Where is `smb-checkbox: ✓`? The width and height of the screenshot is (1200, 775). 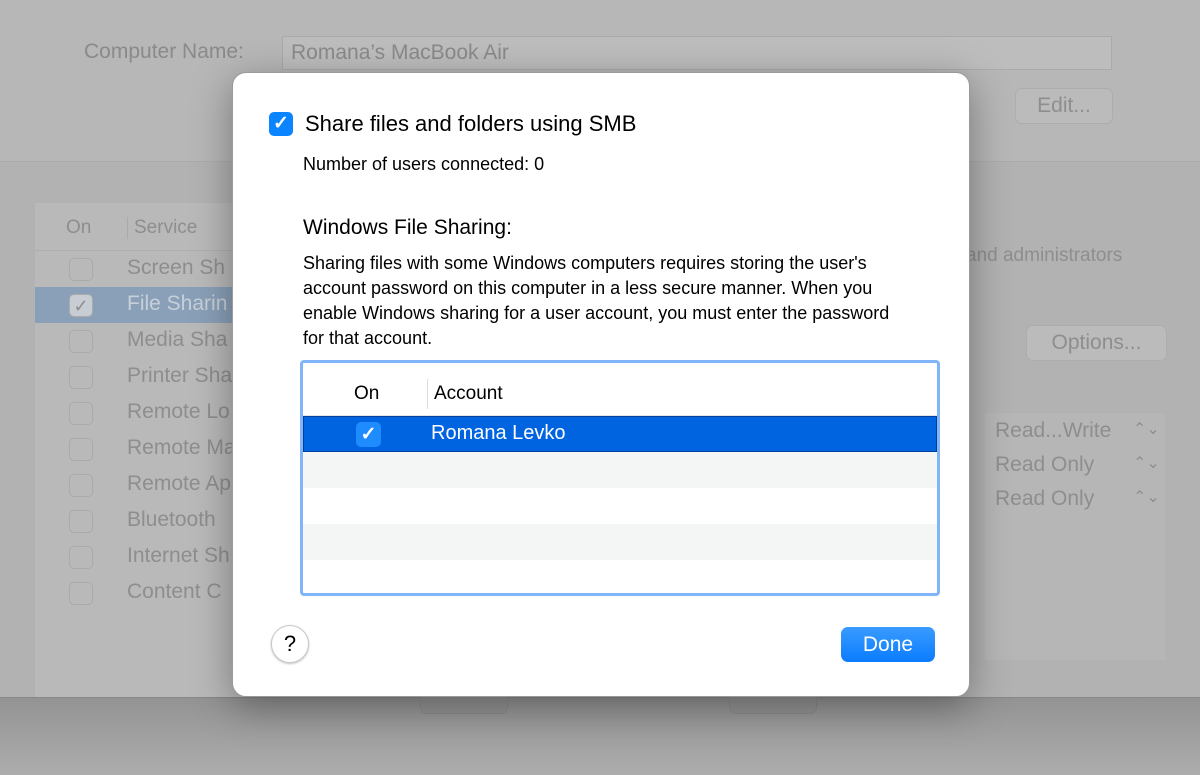 smb-checkbox: ✓ is located at coordinates (281, 124).